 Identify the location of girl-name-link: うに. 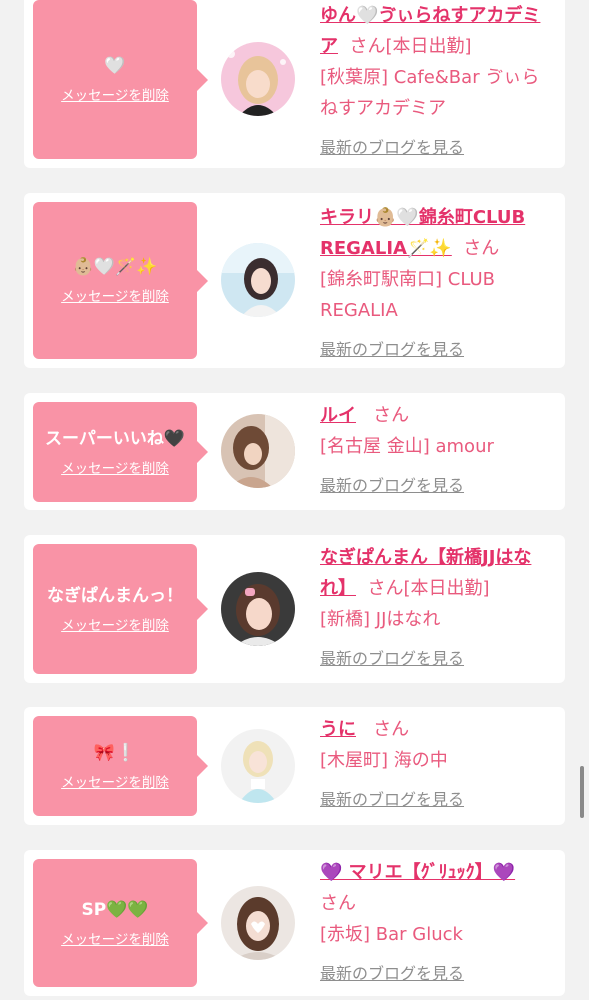
(338, 729).